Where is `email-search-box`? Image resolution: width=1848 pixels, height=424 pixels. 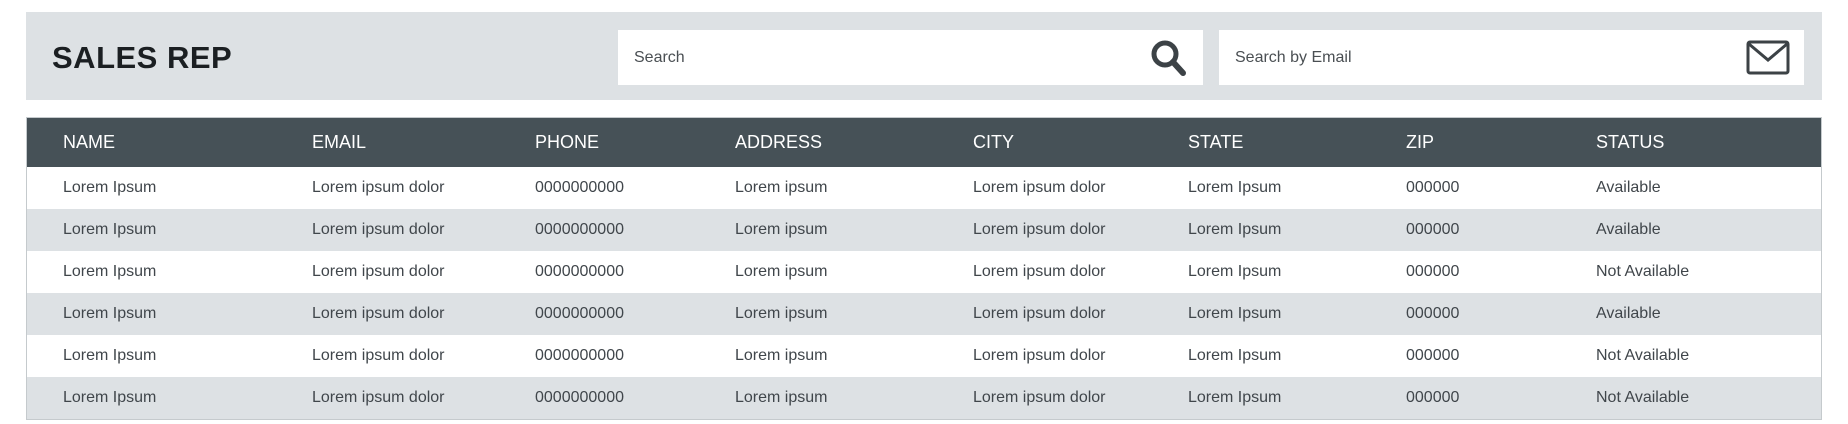 email-search-box is located at coordinates (1511, 57).